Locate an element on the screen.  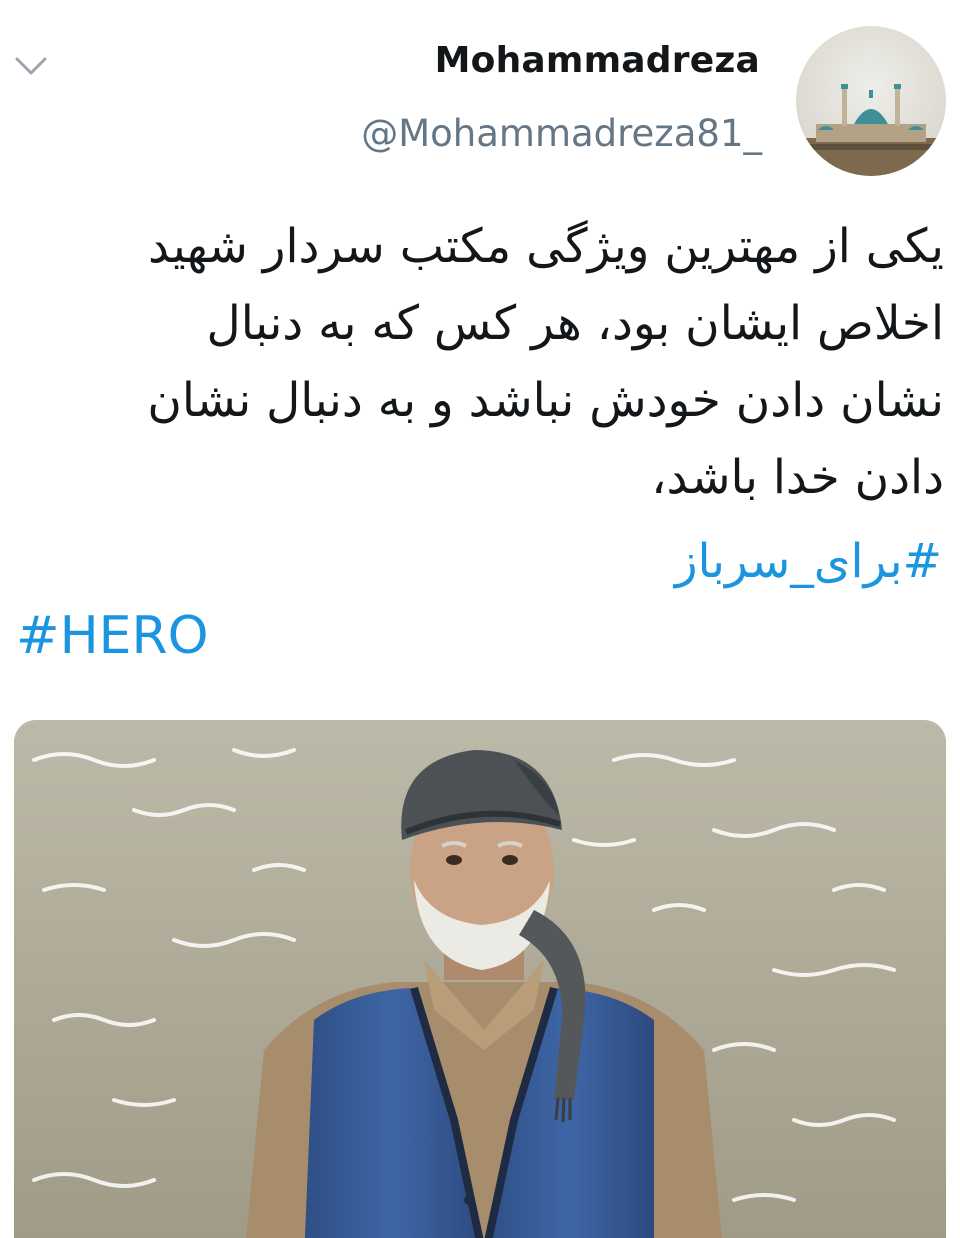
chevron-down-icon is located at coordinates (31, 66).